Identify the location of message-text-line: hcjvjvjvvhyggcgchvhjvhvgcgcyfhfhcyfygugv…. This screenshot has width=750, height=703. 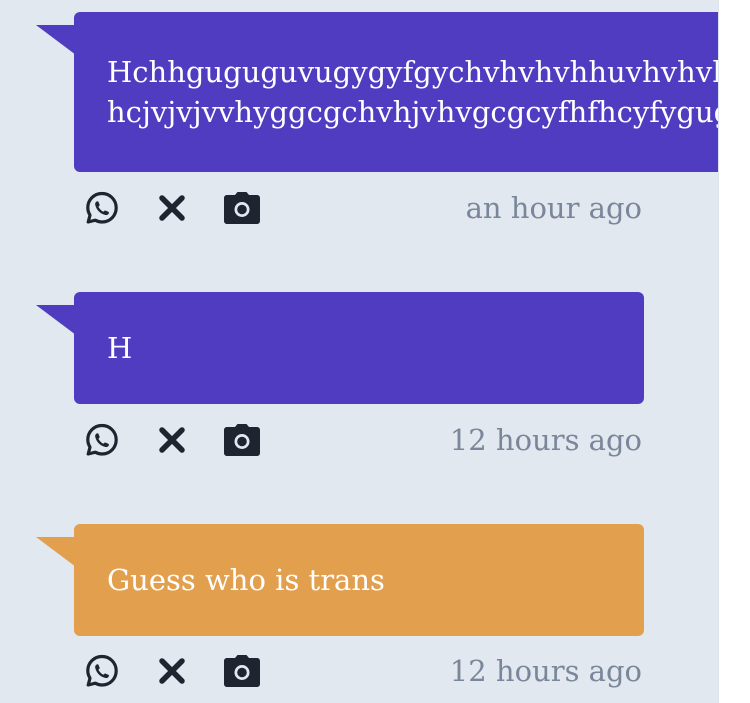
(412, 112).